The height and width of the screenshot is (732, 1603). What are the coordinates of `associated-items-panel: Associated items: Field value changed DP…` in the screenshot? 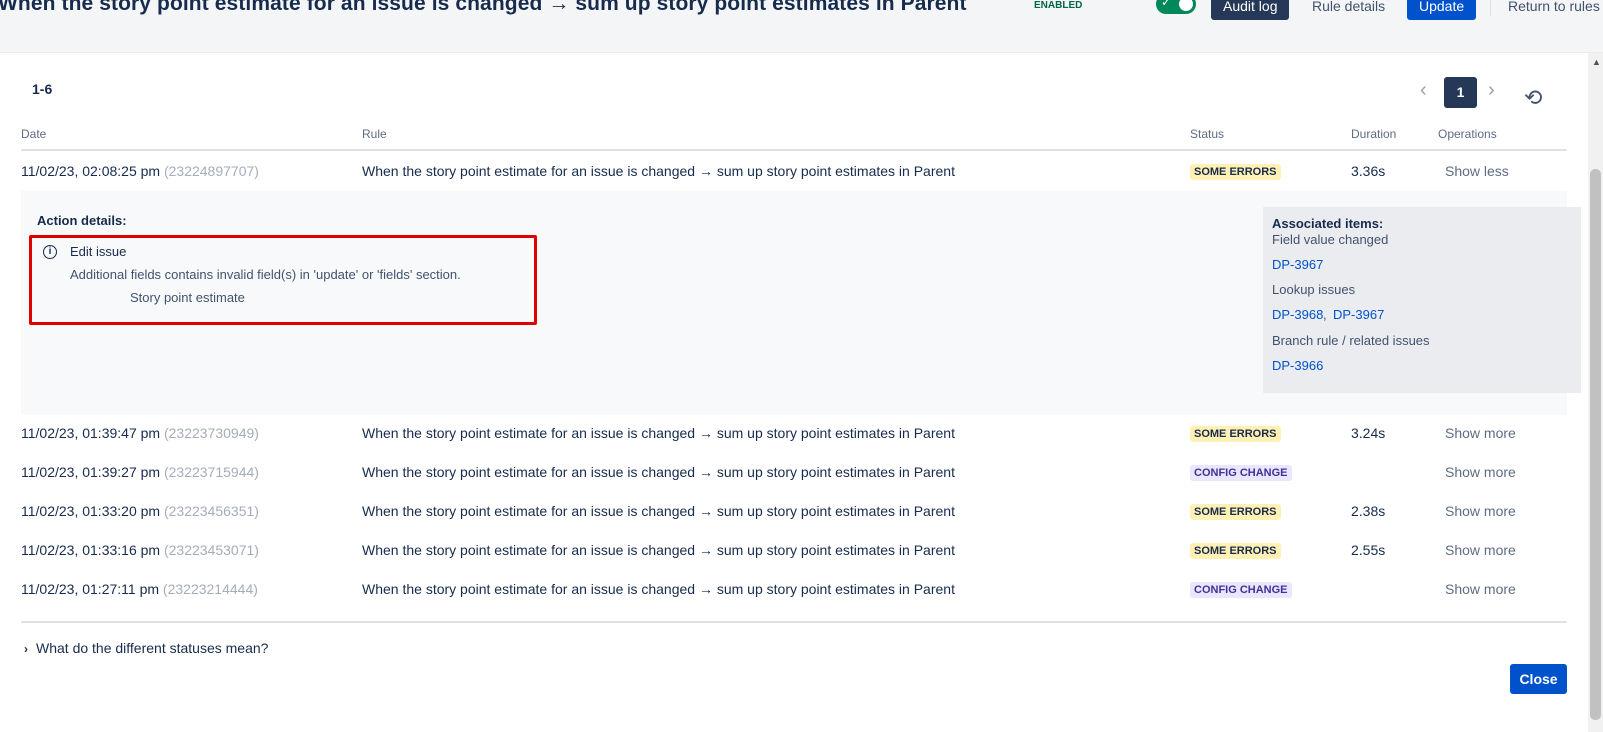 It's located at (1422, 300).